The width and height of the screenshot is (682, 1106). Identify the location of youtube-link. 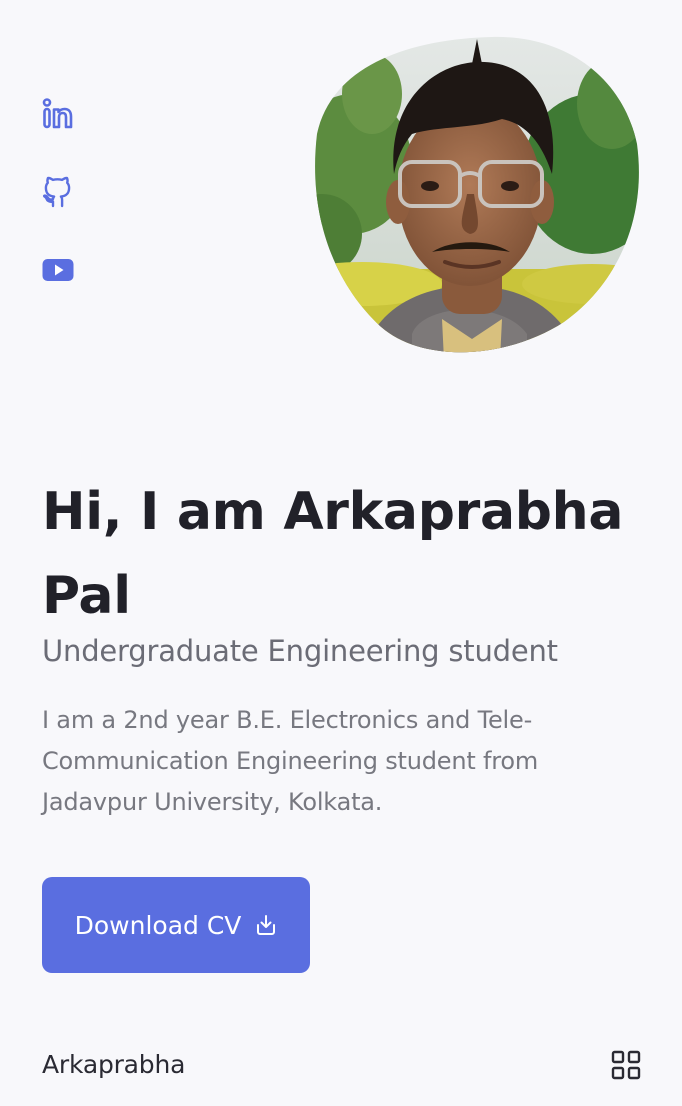
(60, 272).